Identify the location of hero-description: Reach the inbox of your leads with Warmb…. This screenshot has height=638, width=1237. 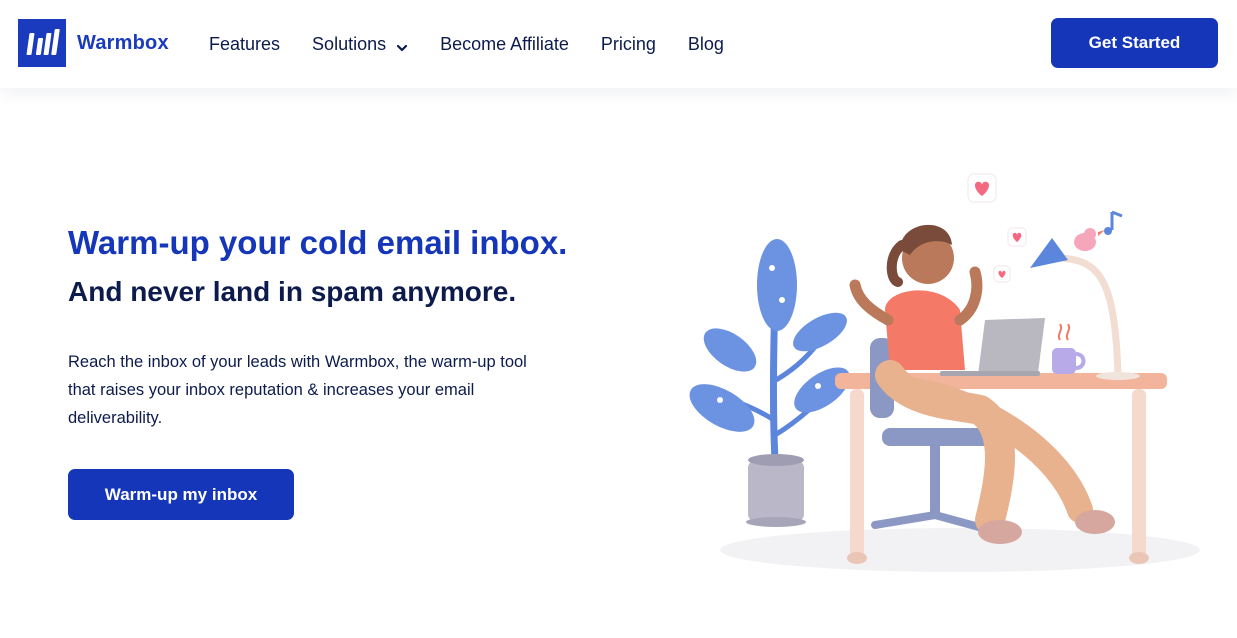
(297, 390).